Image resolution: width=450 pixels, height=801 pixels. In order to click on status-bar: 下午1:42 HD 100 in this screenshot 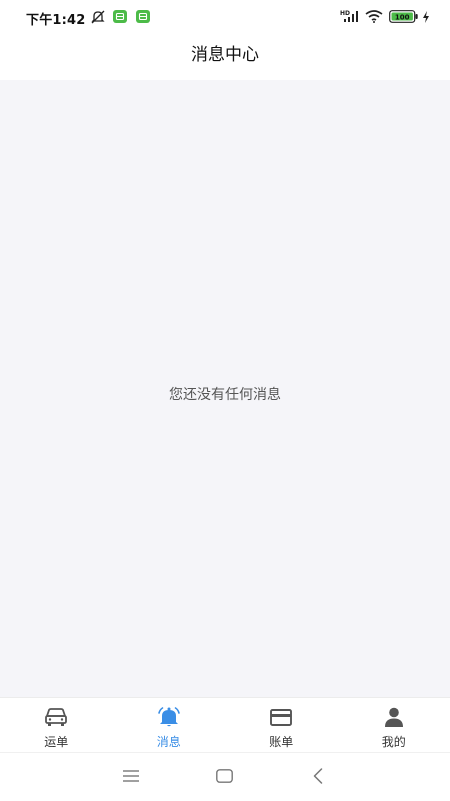, I will do `click(225, 17)`.